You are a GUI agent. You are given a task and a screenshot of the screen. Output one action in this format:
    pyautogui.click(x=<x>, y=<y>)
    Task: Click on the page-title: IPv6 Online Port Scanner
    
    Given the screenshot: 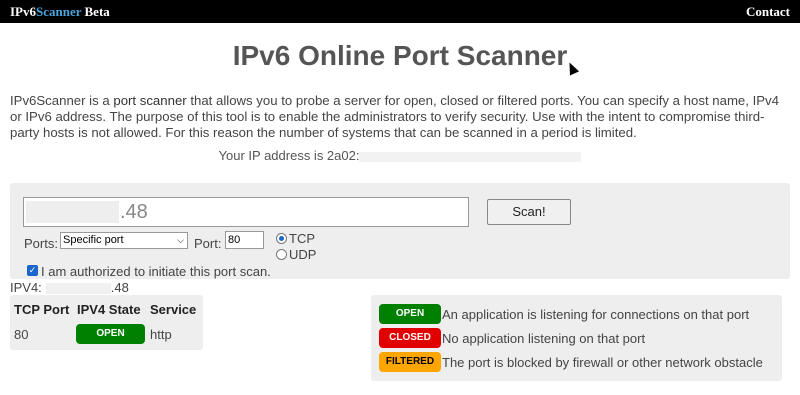 What is the action you would take?
    pyautogui.click(x=400, y=55)
    